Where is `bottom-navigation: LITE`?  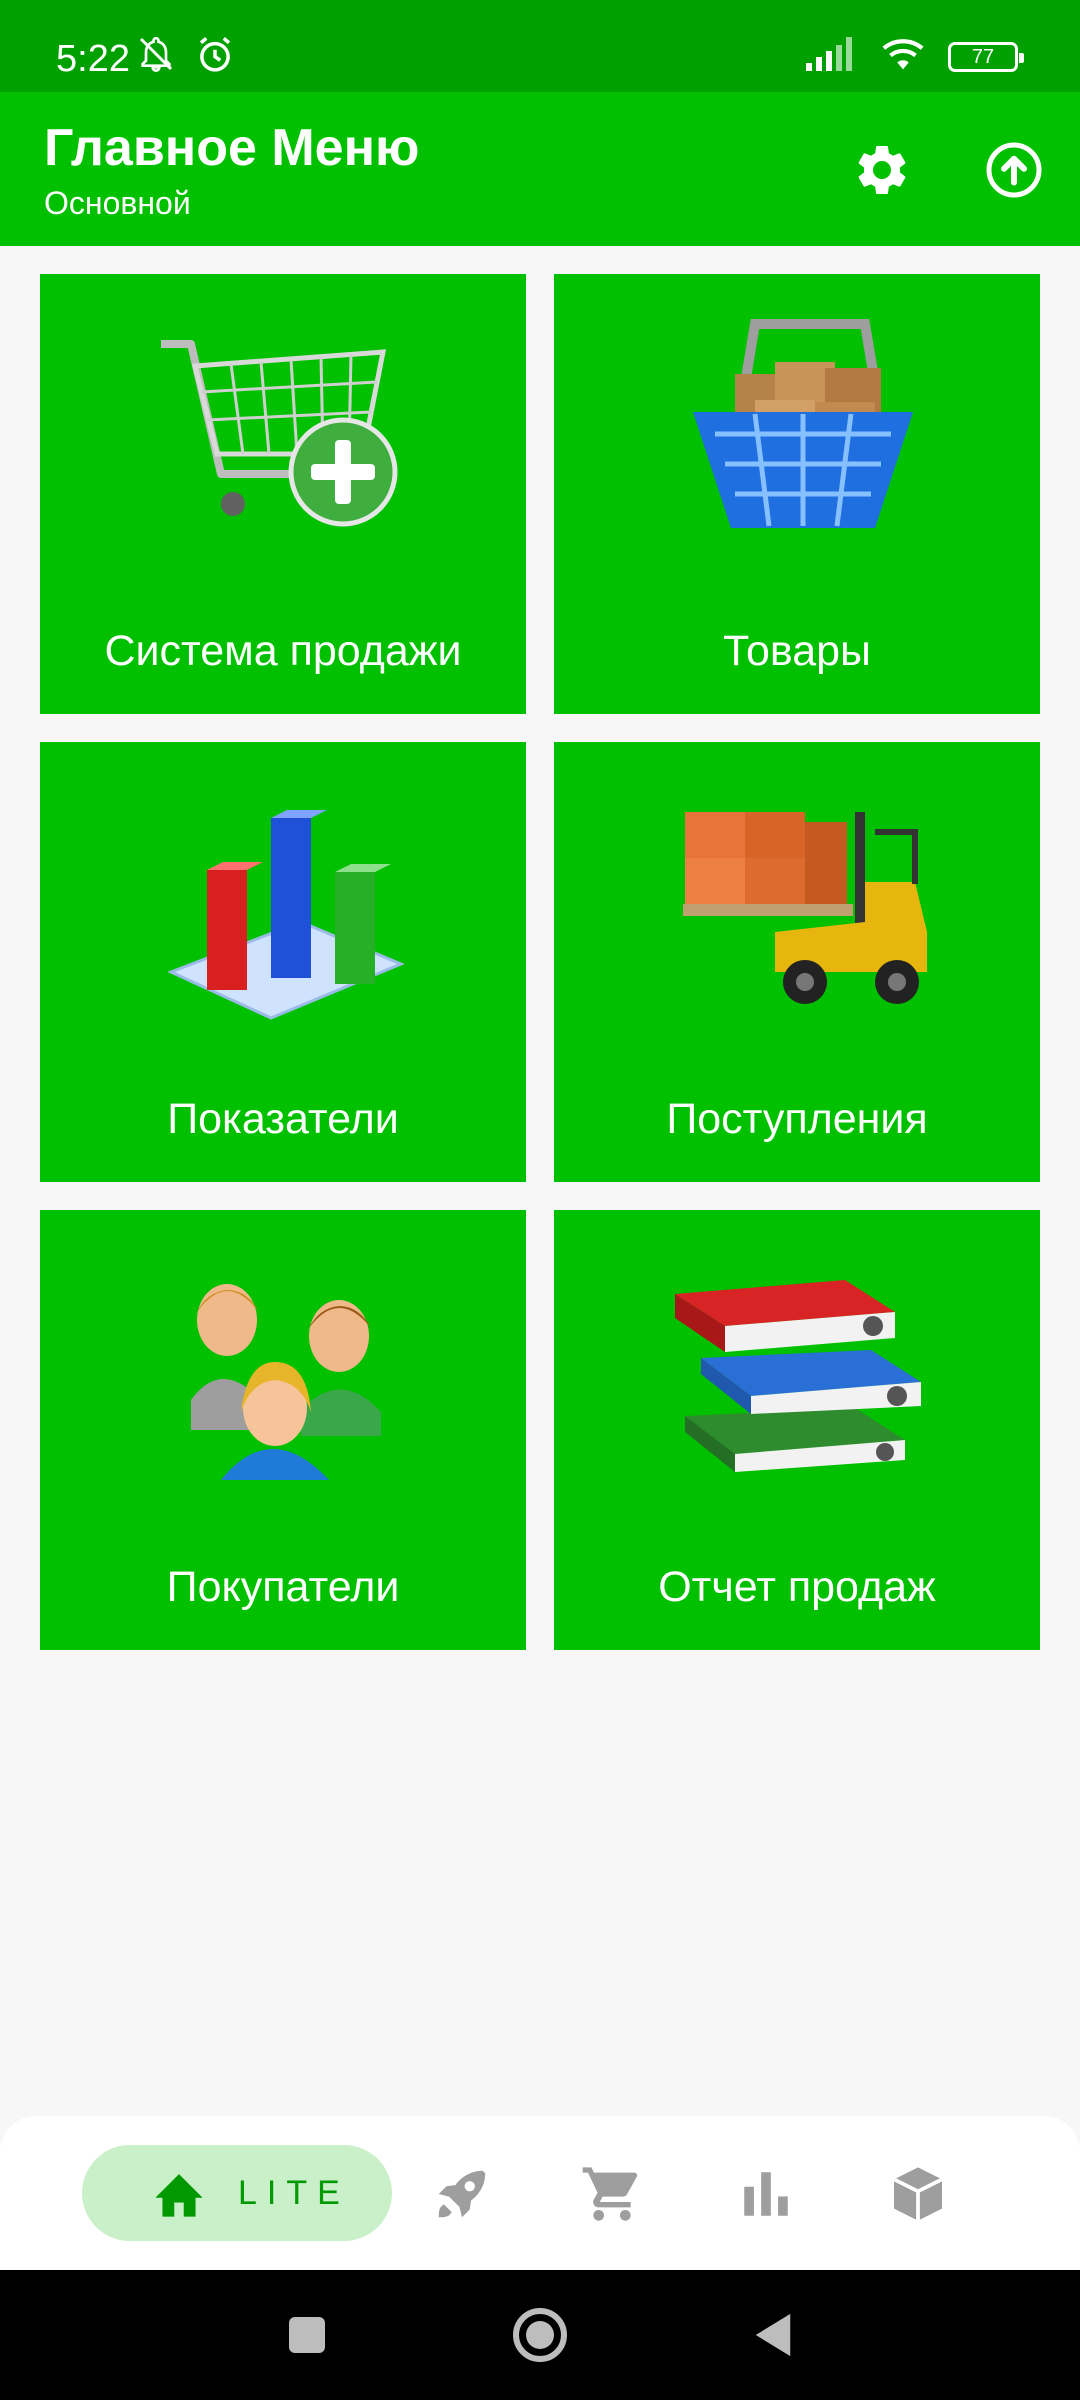 bottom-navigation: LITE is located at coordinates (540, 2193).